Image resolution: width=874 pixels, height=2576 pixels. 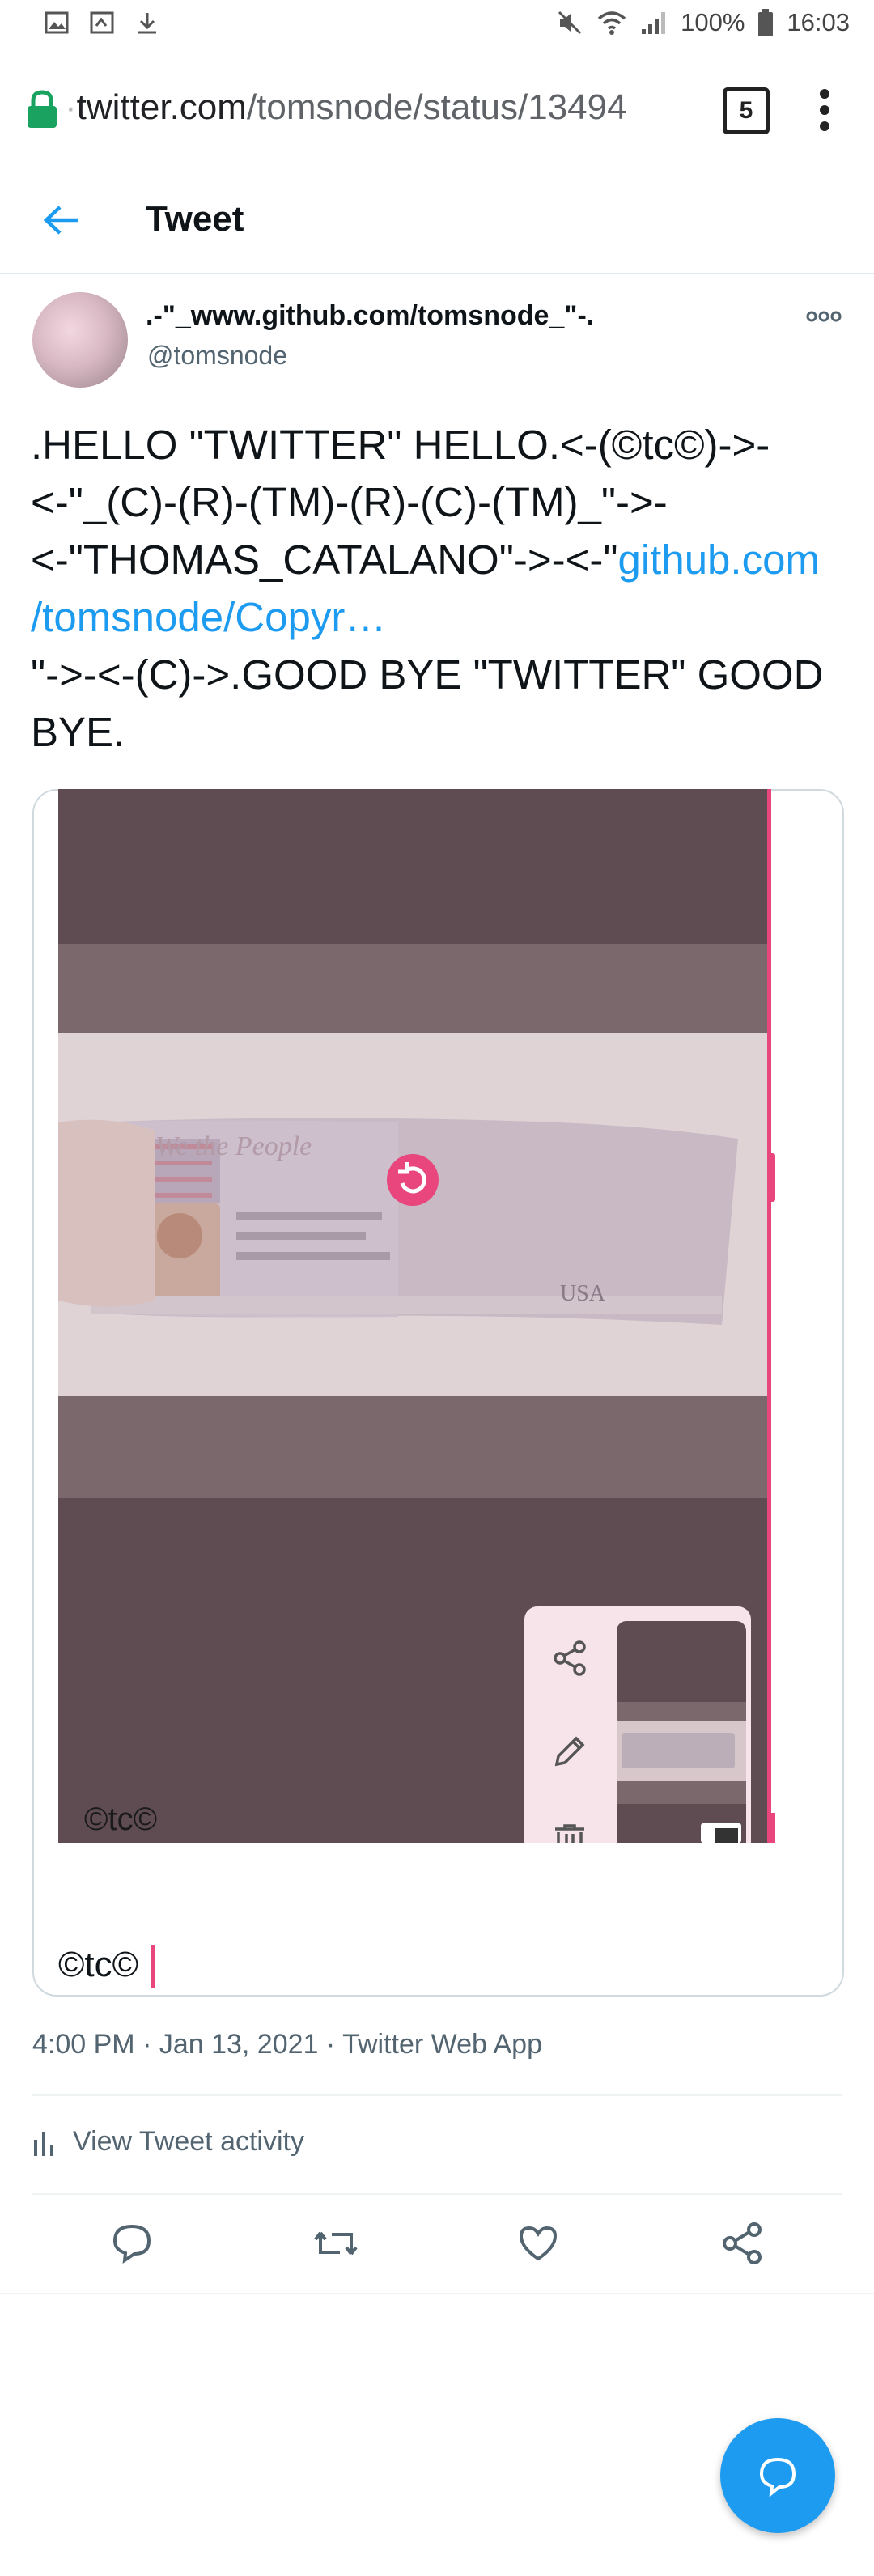 What do you see at coordinates (42, 109) in the screenshot?
I see `lock-icon` at bounding box center [42, 109].